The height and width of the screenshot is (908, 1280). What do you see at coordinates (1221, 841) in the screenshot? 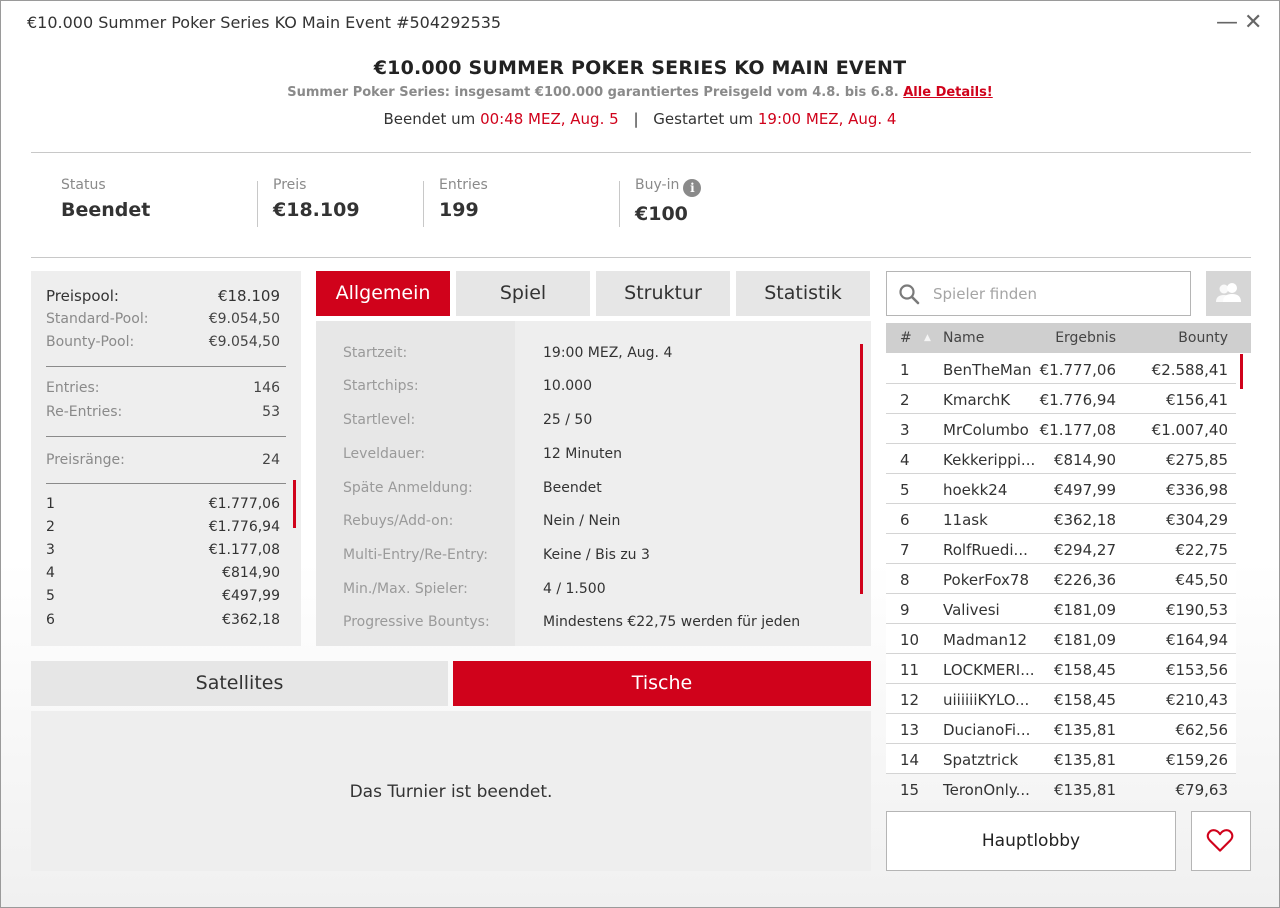
I see `favorite-button` at bounding box center [1221, 841].